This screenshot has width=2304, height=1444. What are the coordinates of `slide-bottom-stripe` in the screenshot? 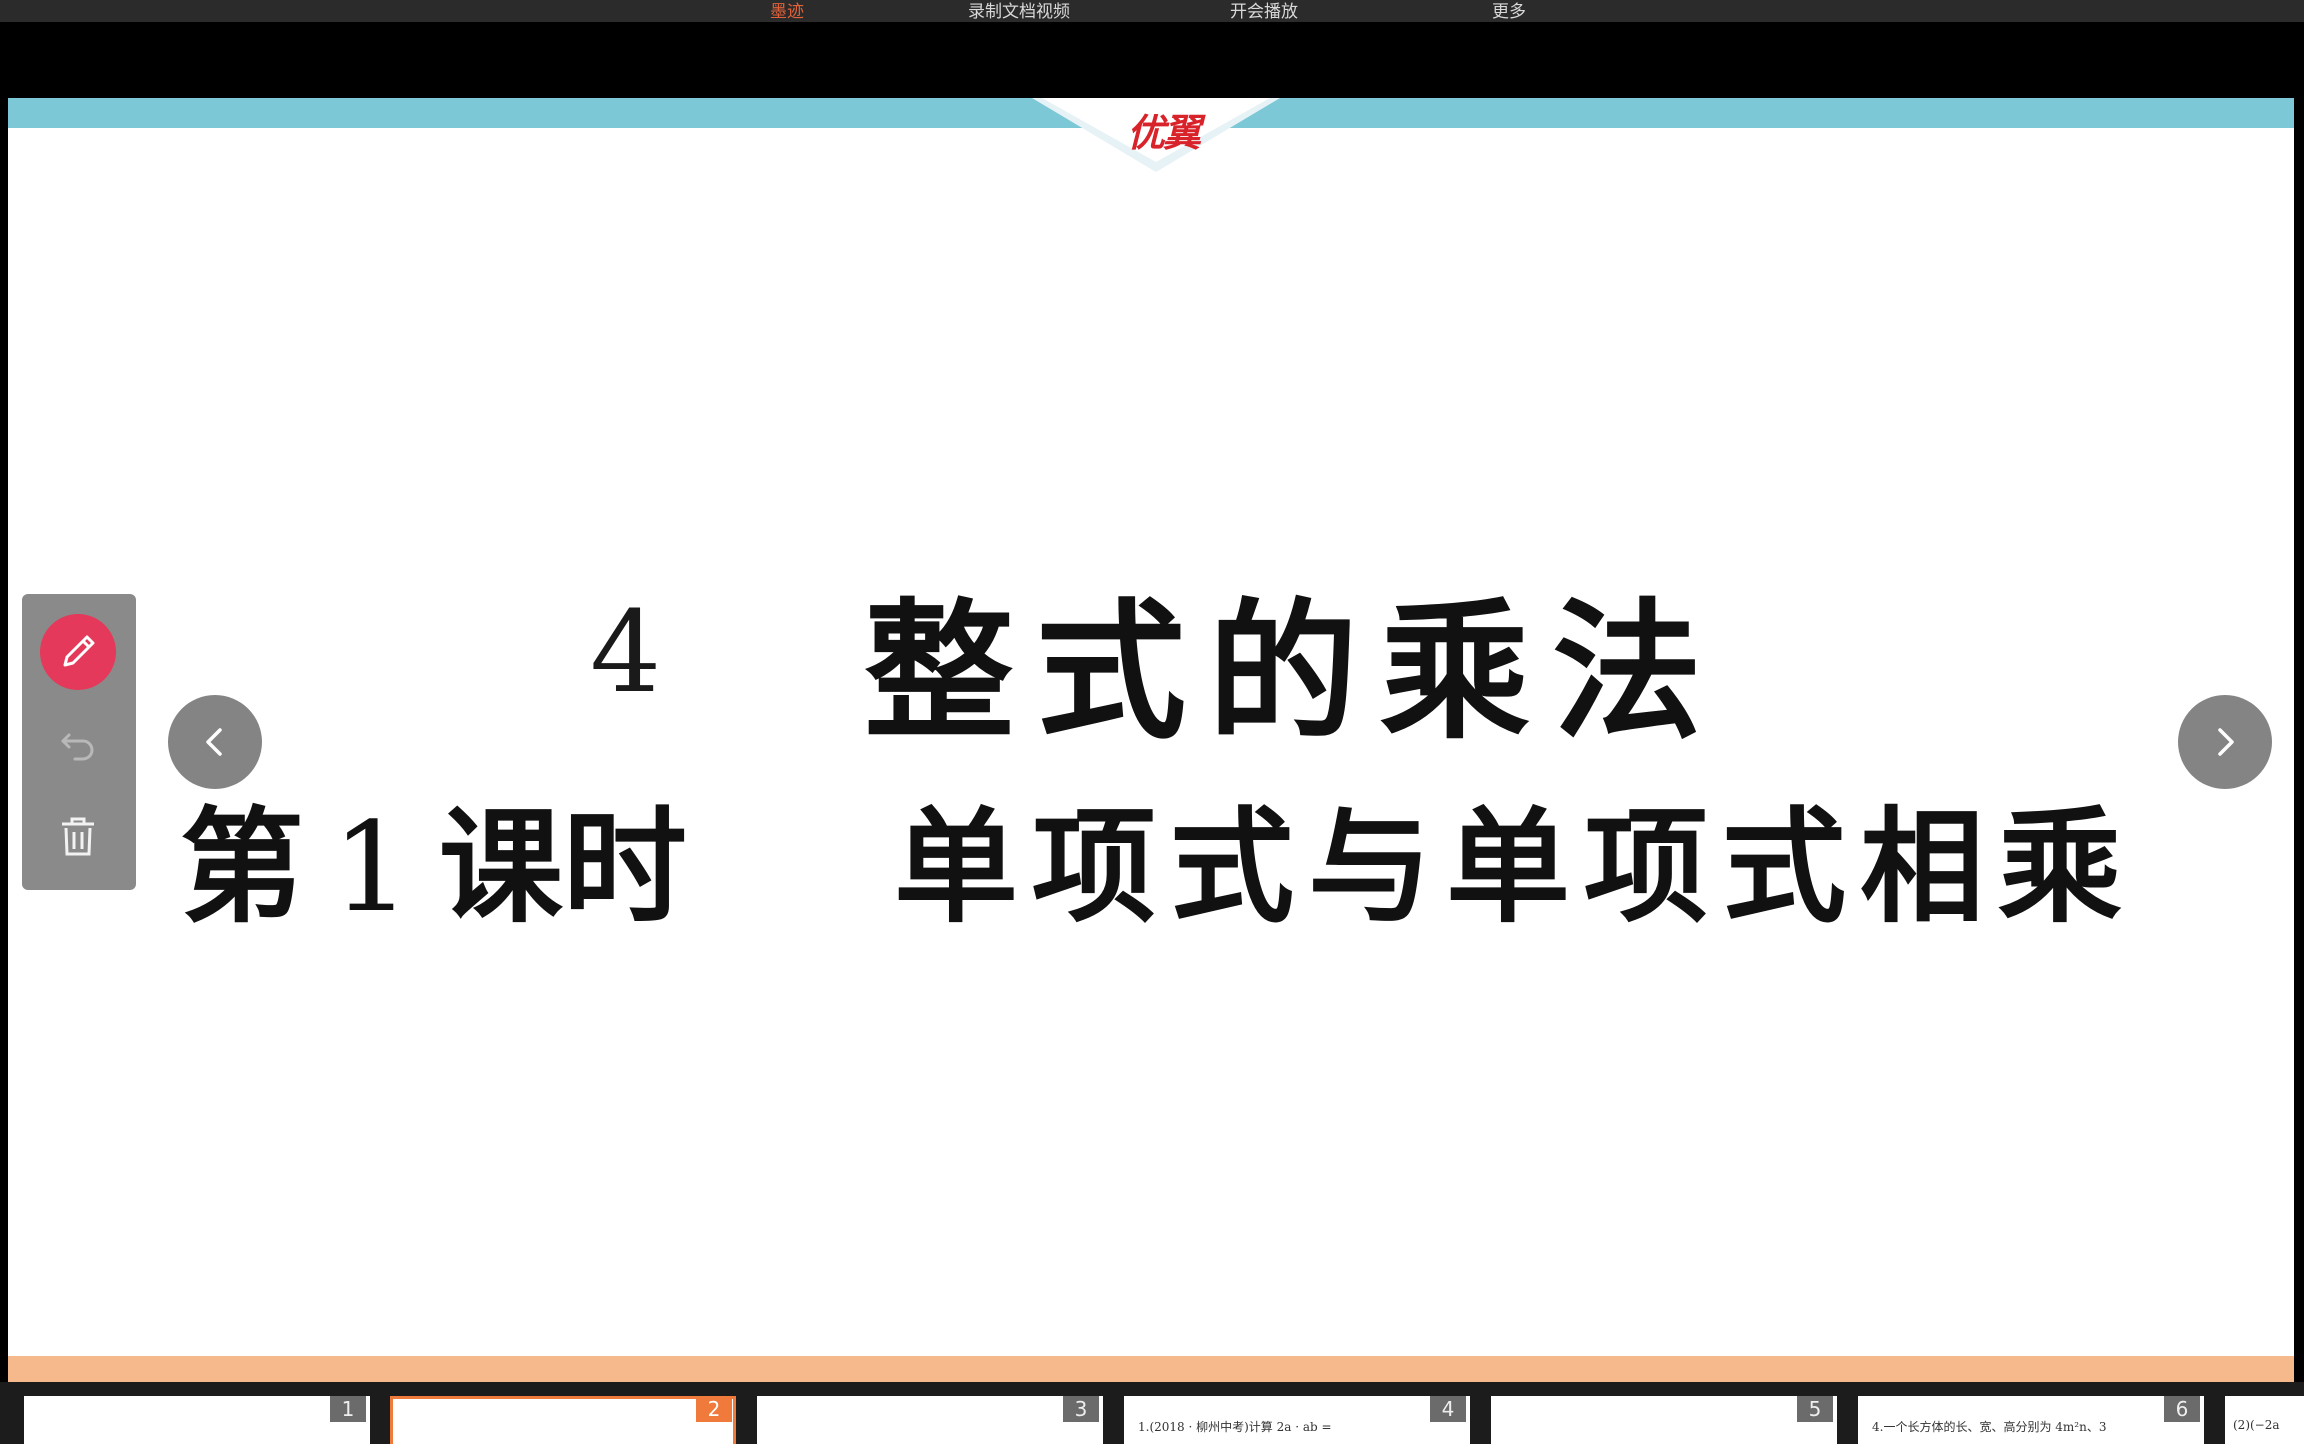 It's located at (1151, 1369).